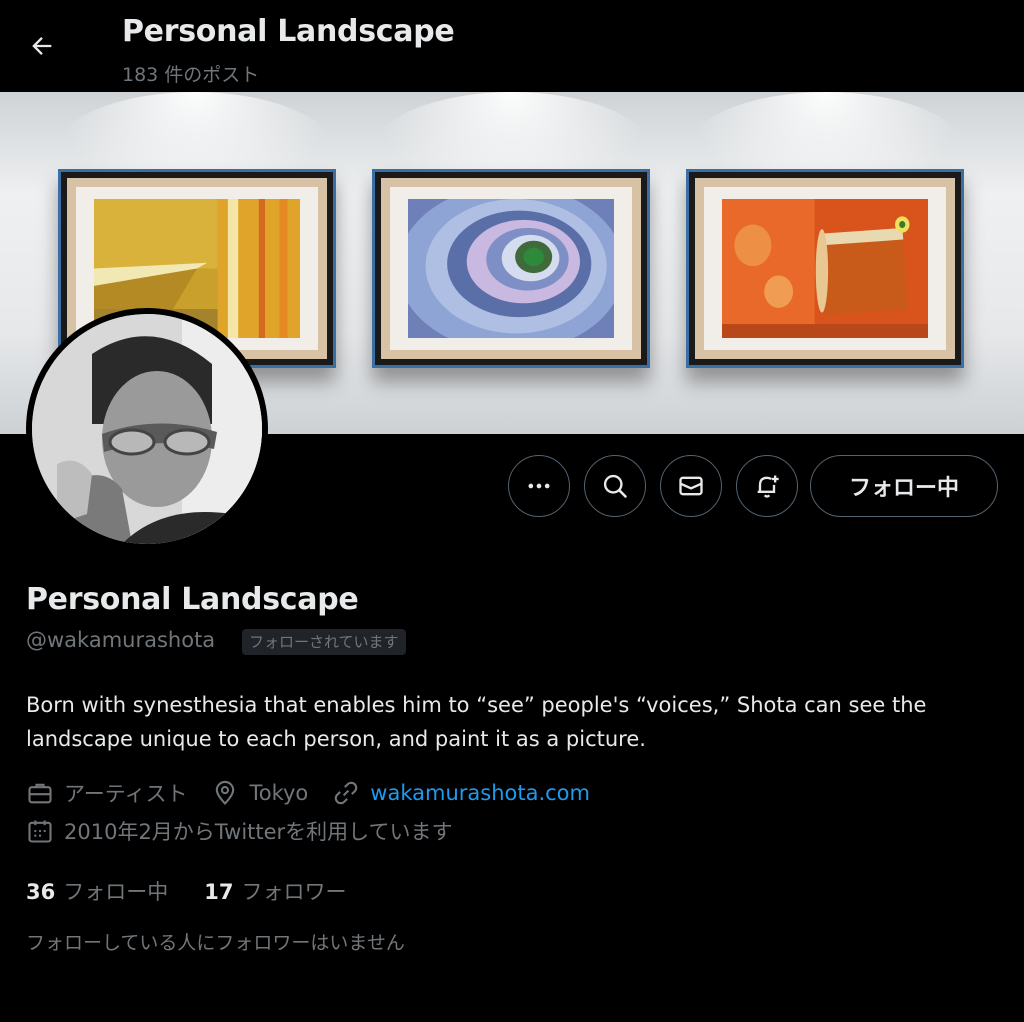 Image resolution: width=1024 pixels, height=1022 pixels. I want to click on profile-header: Personal Landscape 183 件のポスト, so click(512, 46).